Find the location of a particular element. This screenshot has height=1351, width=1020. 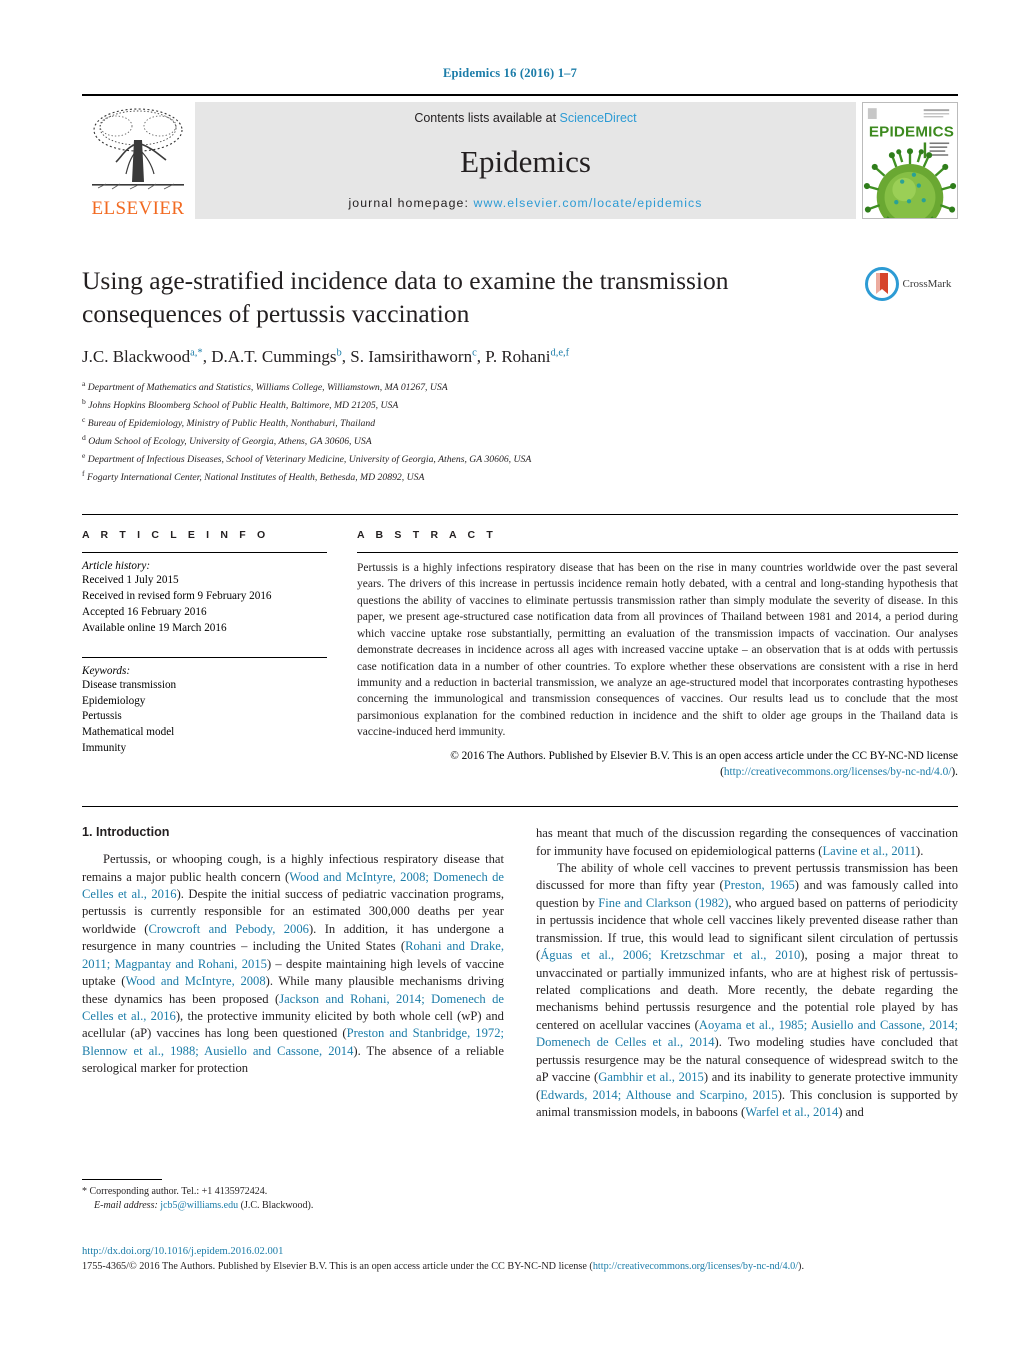

citation-link: Wood and McIntyre, 2008 is located at coordinates (195, 981).